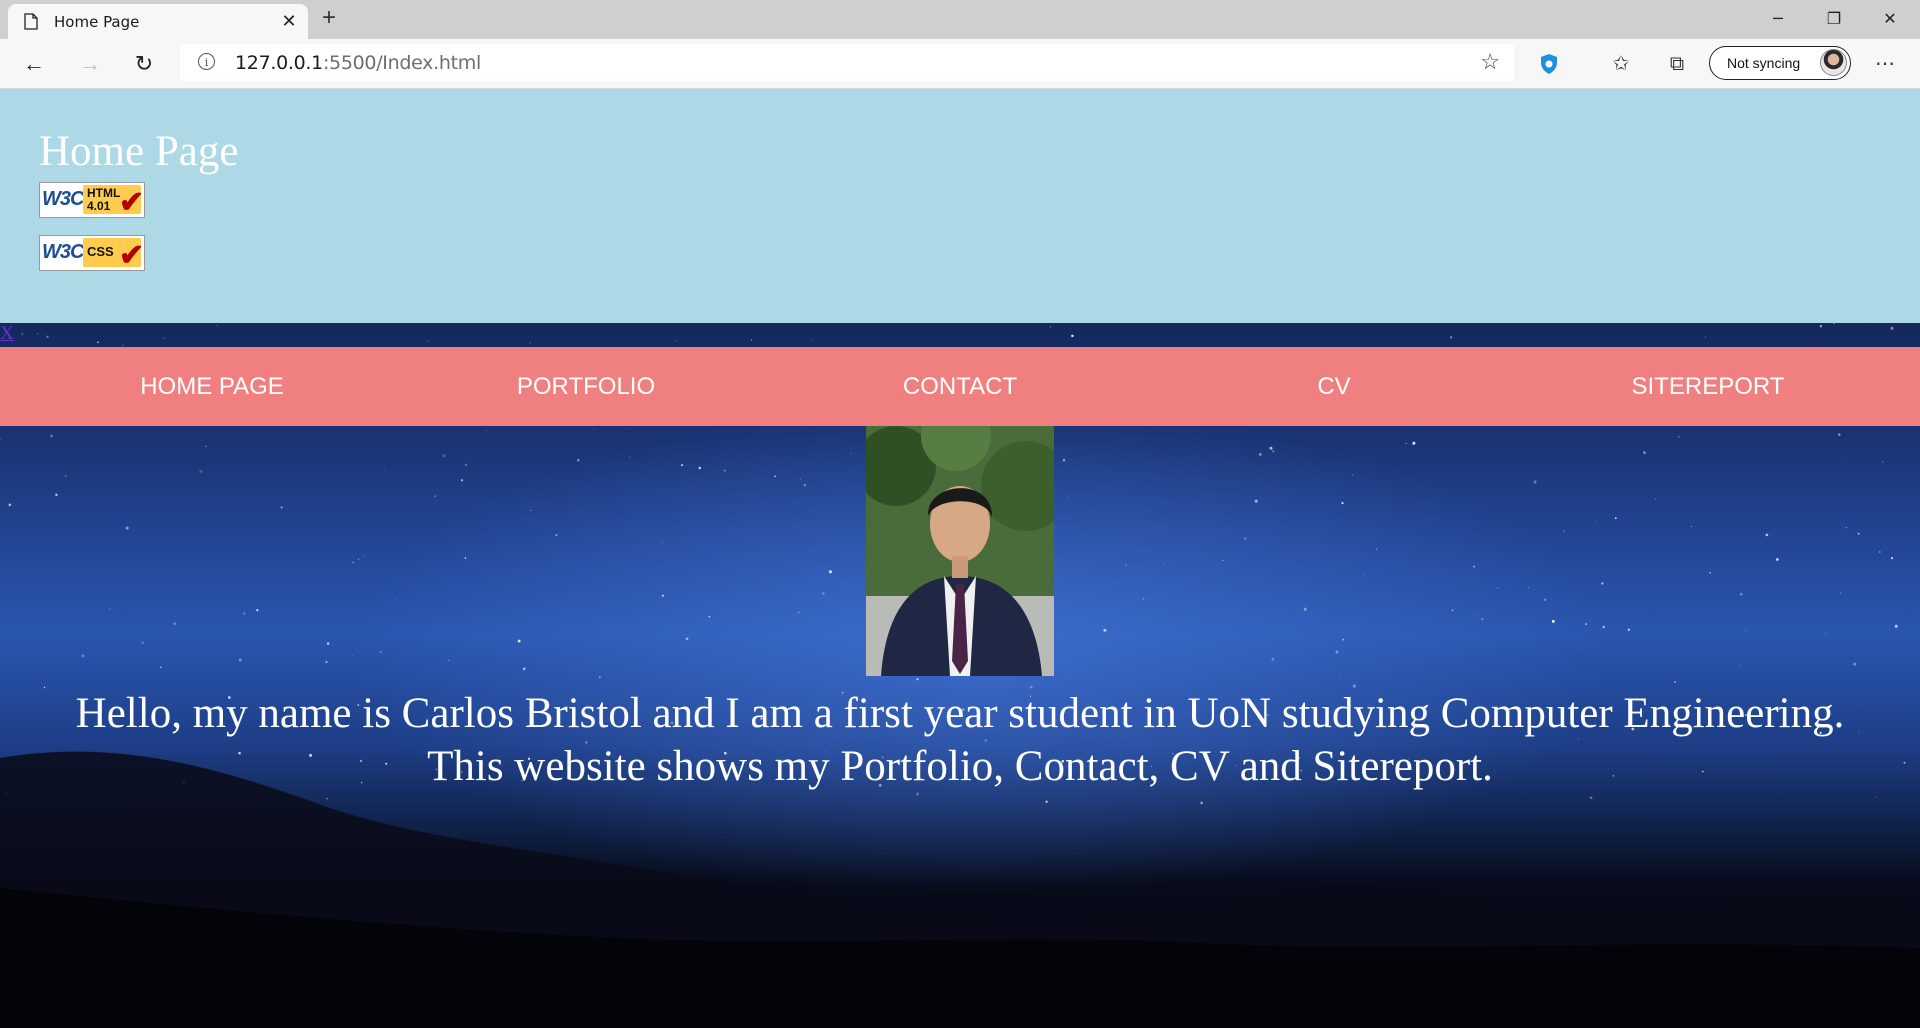  What do you see at coordinates (144, 64) in the screenshot?
I see `refresh-icon: ↻` at bounding box center [144, 64].